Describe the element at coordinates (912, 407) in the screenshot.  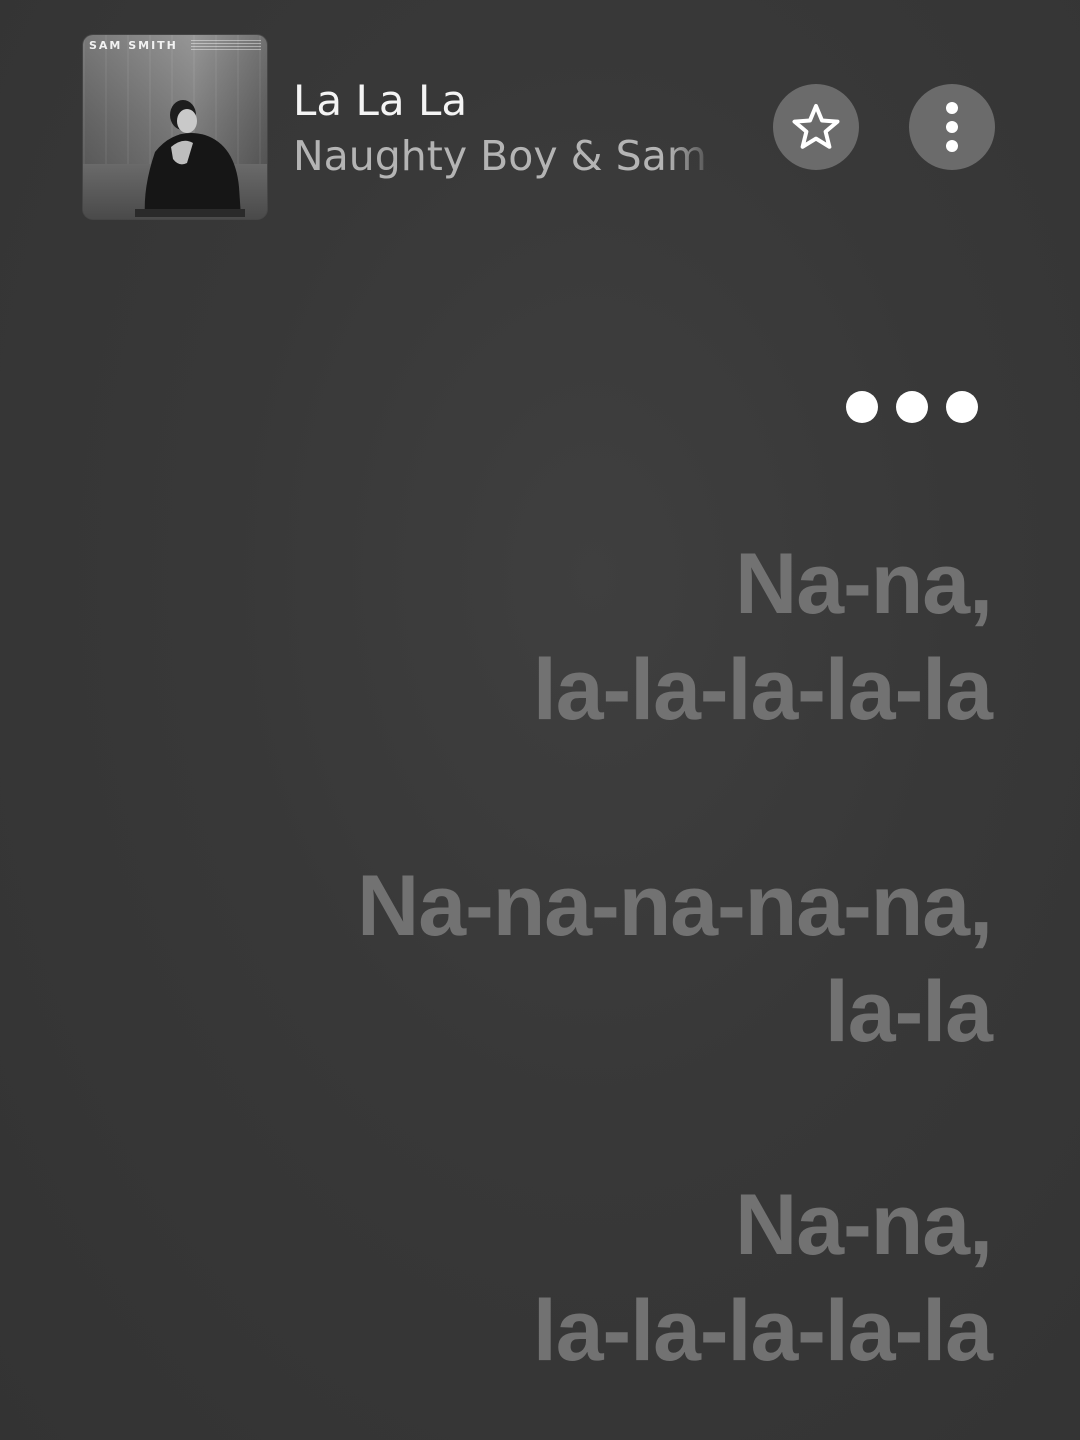
I see `lyrics-instrumental-indicator` at that location.